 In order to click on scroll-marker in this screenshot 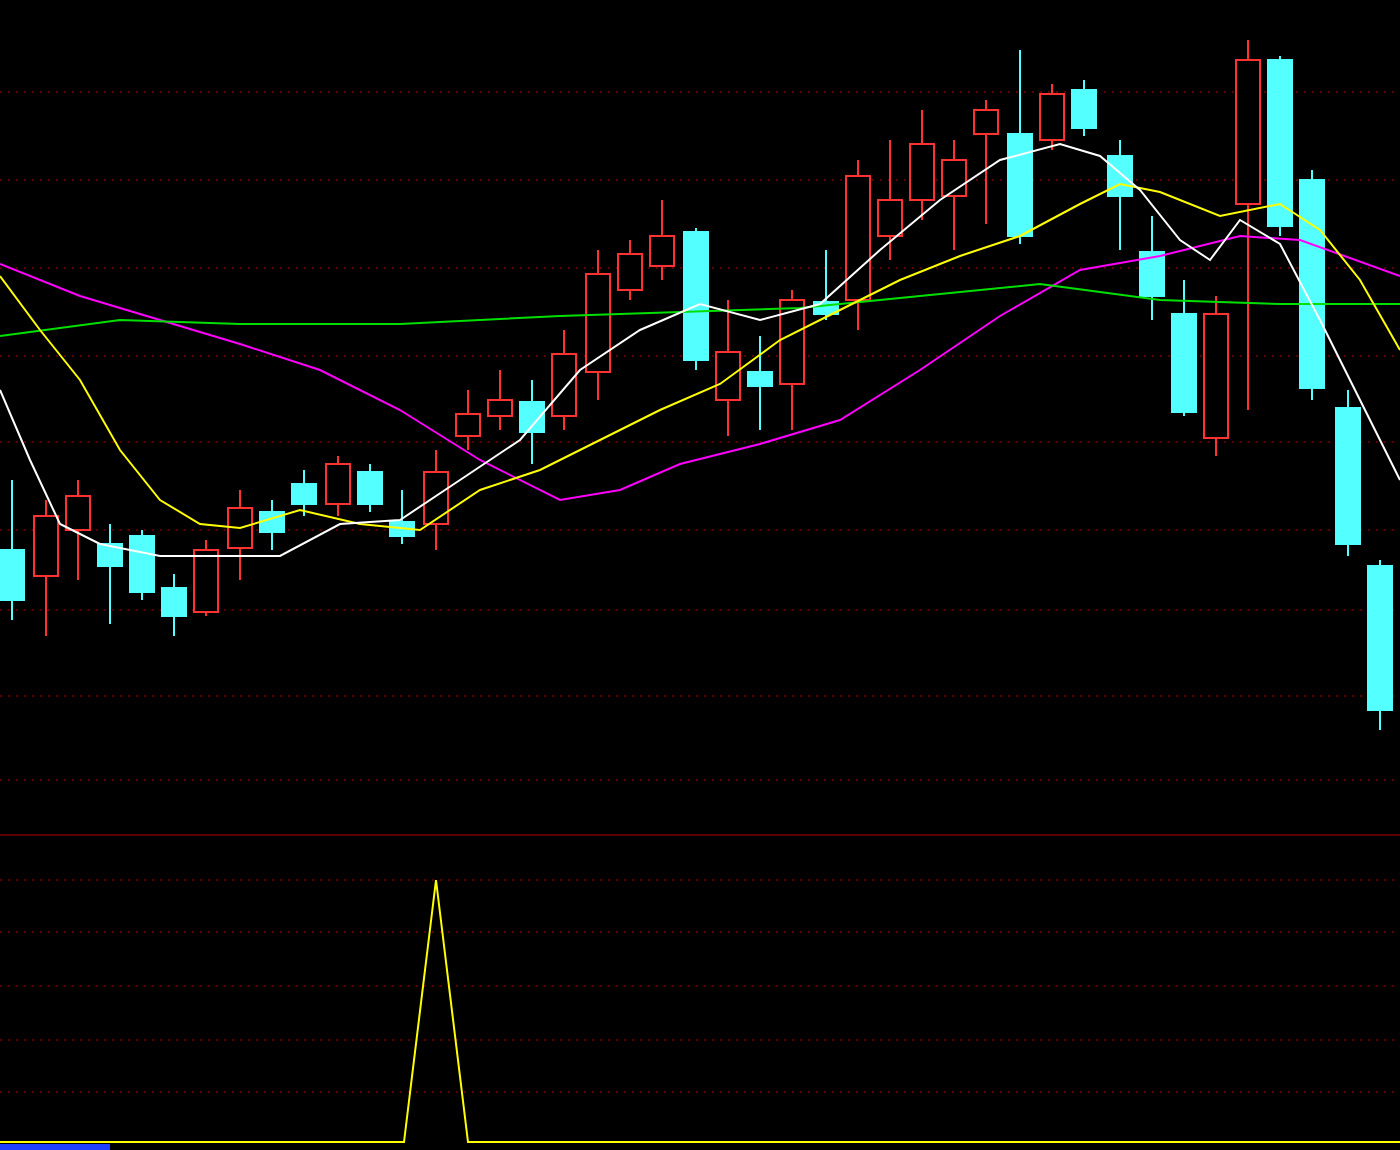, I will do `click(55, 1147)`.